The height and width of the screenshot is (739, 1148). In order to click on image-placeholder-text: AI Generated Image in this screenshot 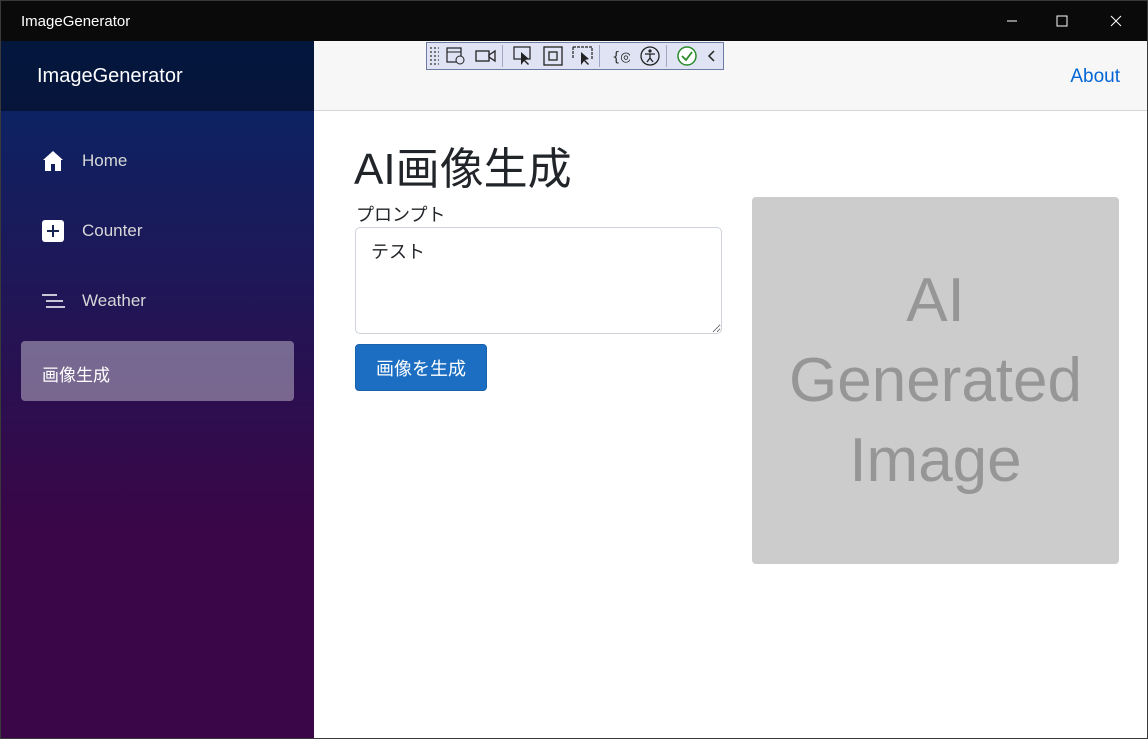, I will do `click(935, 380)`.